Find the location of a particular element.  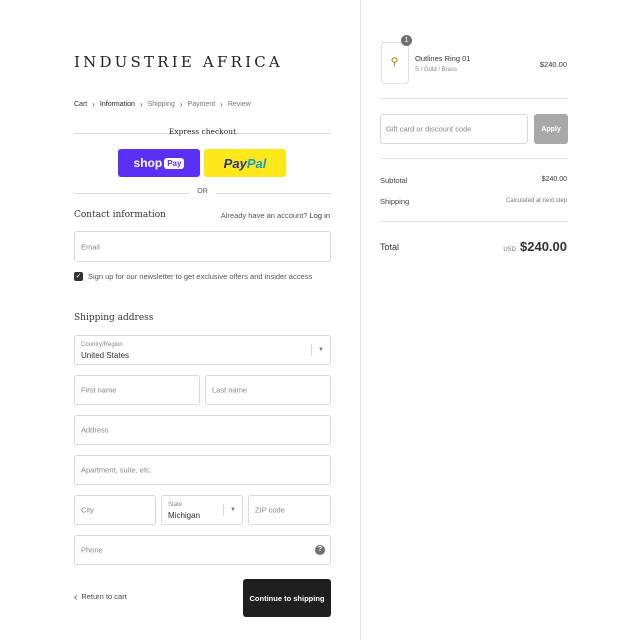

or-label: OR is located at coordinates (202, 191).